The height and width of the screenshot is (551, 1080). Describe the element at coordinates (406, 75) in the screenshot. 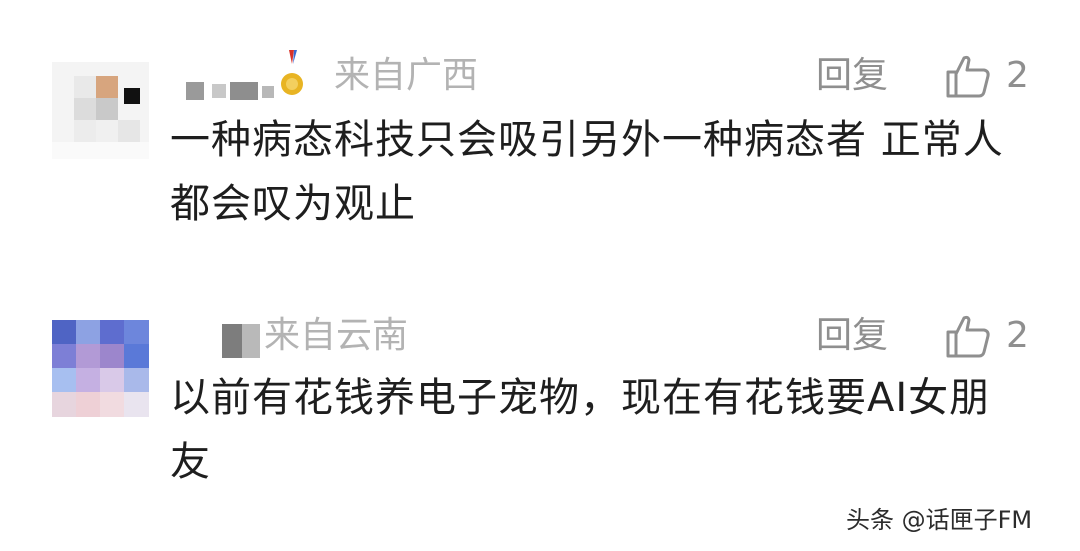

I see `location-label: 来自广西` at that location.